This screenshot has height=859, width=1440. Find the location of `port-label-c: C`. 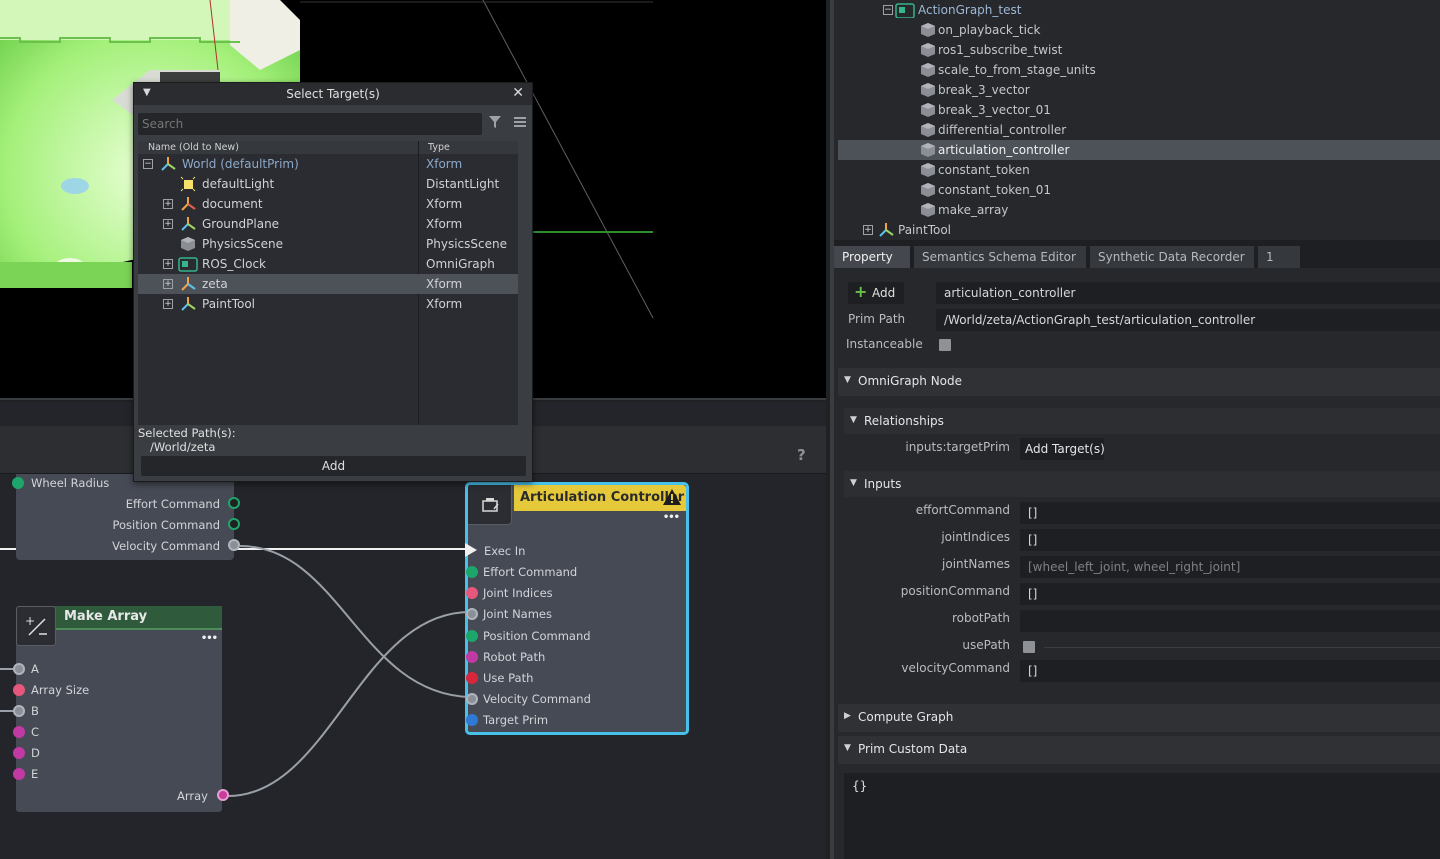

port-label-c: C is located at coordinates (35, 732).